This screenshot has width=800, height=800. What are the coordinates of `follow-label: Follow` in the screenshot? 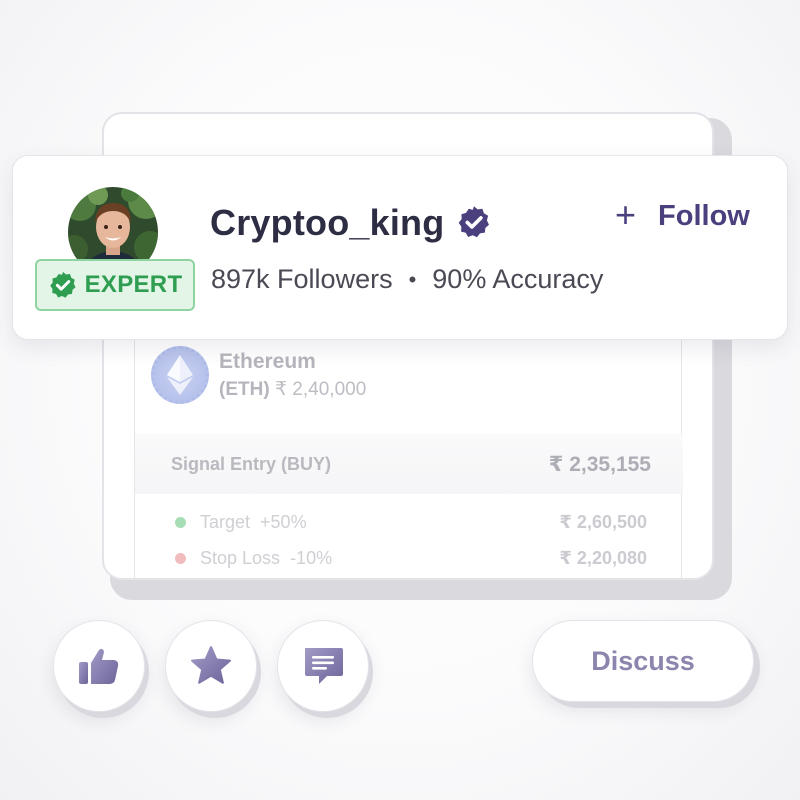 It's located at (704, 216).